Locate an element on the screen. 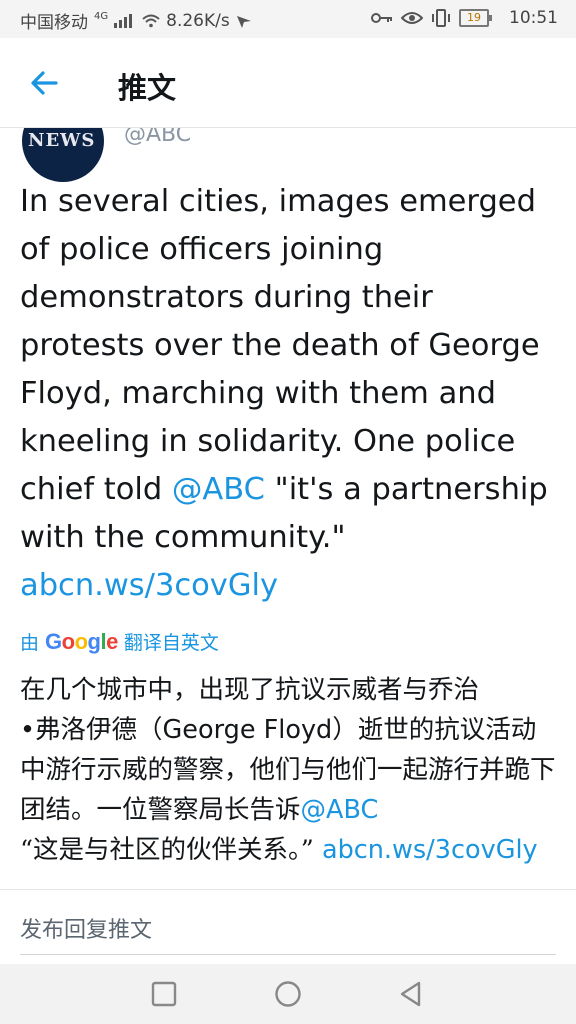  signal-icon is located at coordinates (123, 20).